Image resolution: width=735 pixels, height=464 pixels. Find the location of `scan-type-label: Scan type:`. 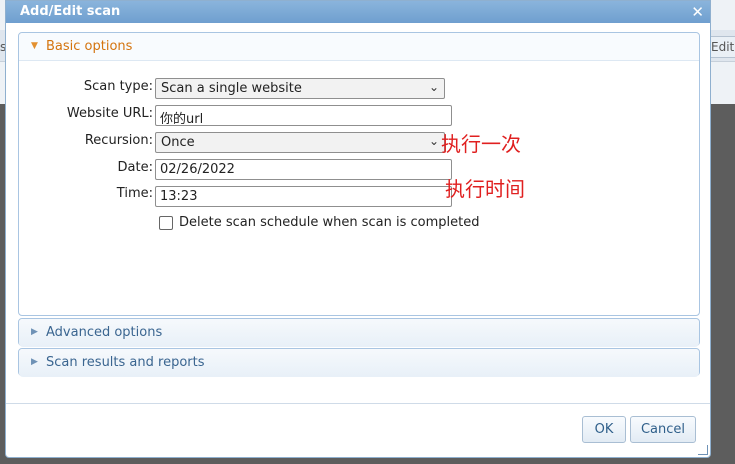

scan-type-label: Scan type: is located at coordinates (118, 86).